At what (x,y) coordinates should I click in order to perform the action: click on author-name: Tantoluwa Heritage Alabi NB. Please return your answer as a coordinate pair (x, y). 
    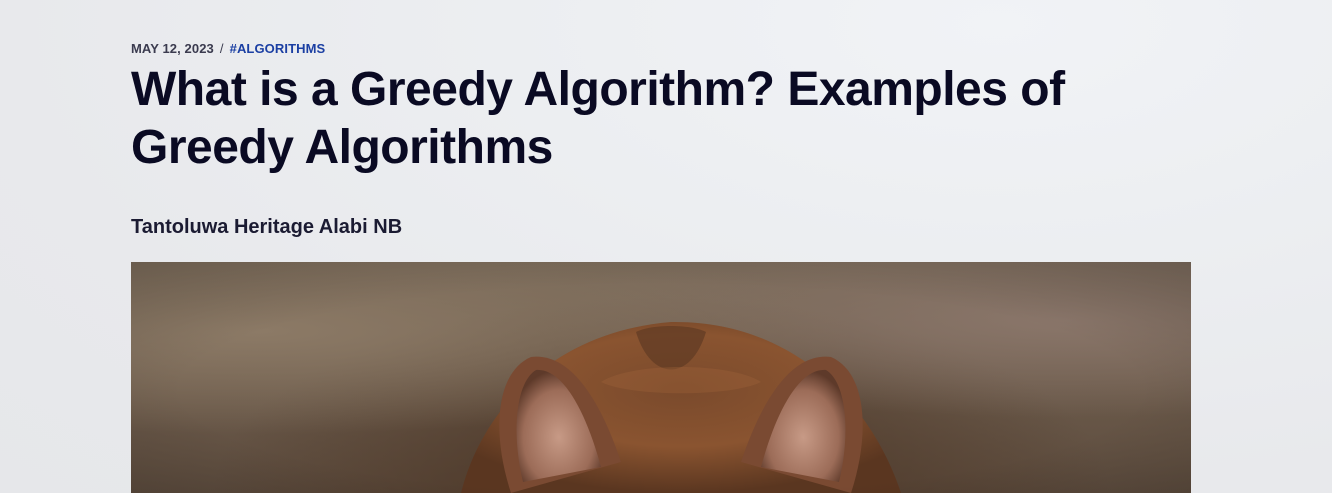
    Looking at the image, I should click on (267, 227).